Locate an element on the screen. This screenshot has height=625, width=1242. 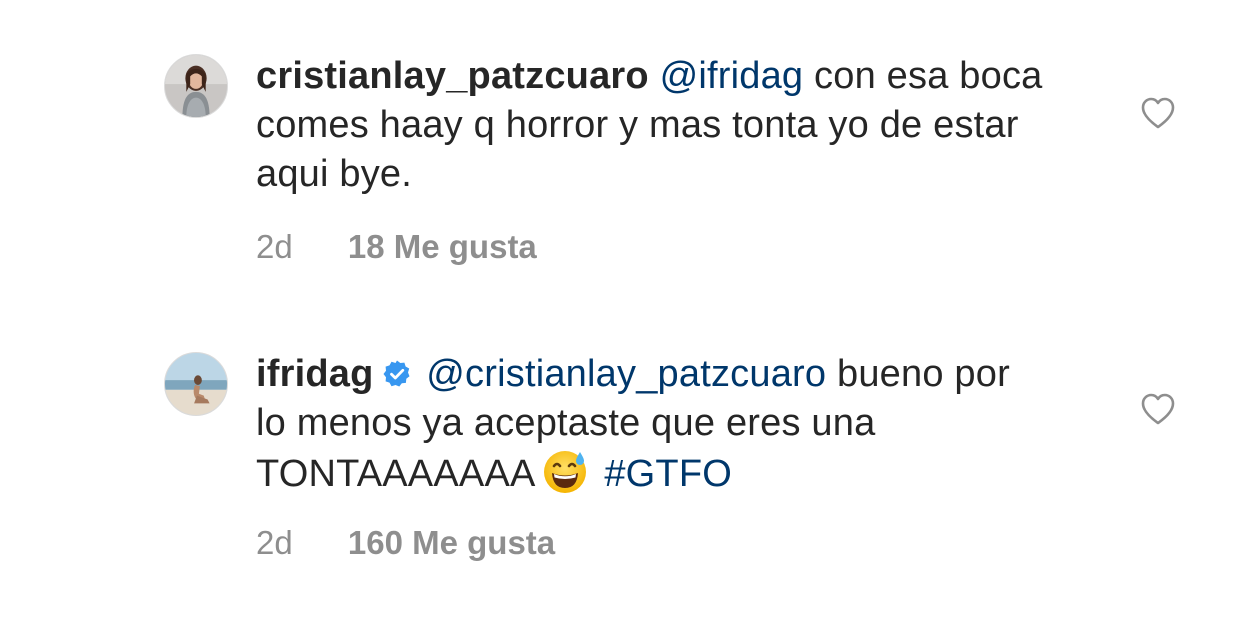
comment-meta: 2d 18 Me gusta is located at coordinates (396, 247).